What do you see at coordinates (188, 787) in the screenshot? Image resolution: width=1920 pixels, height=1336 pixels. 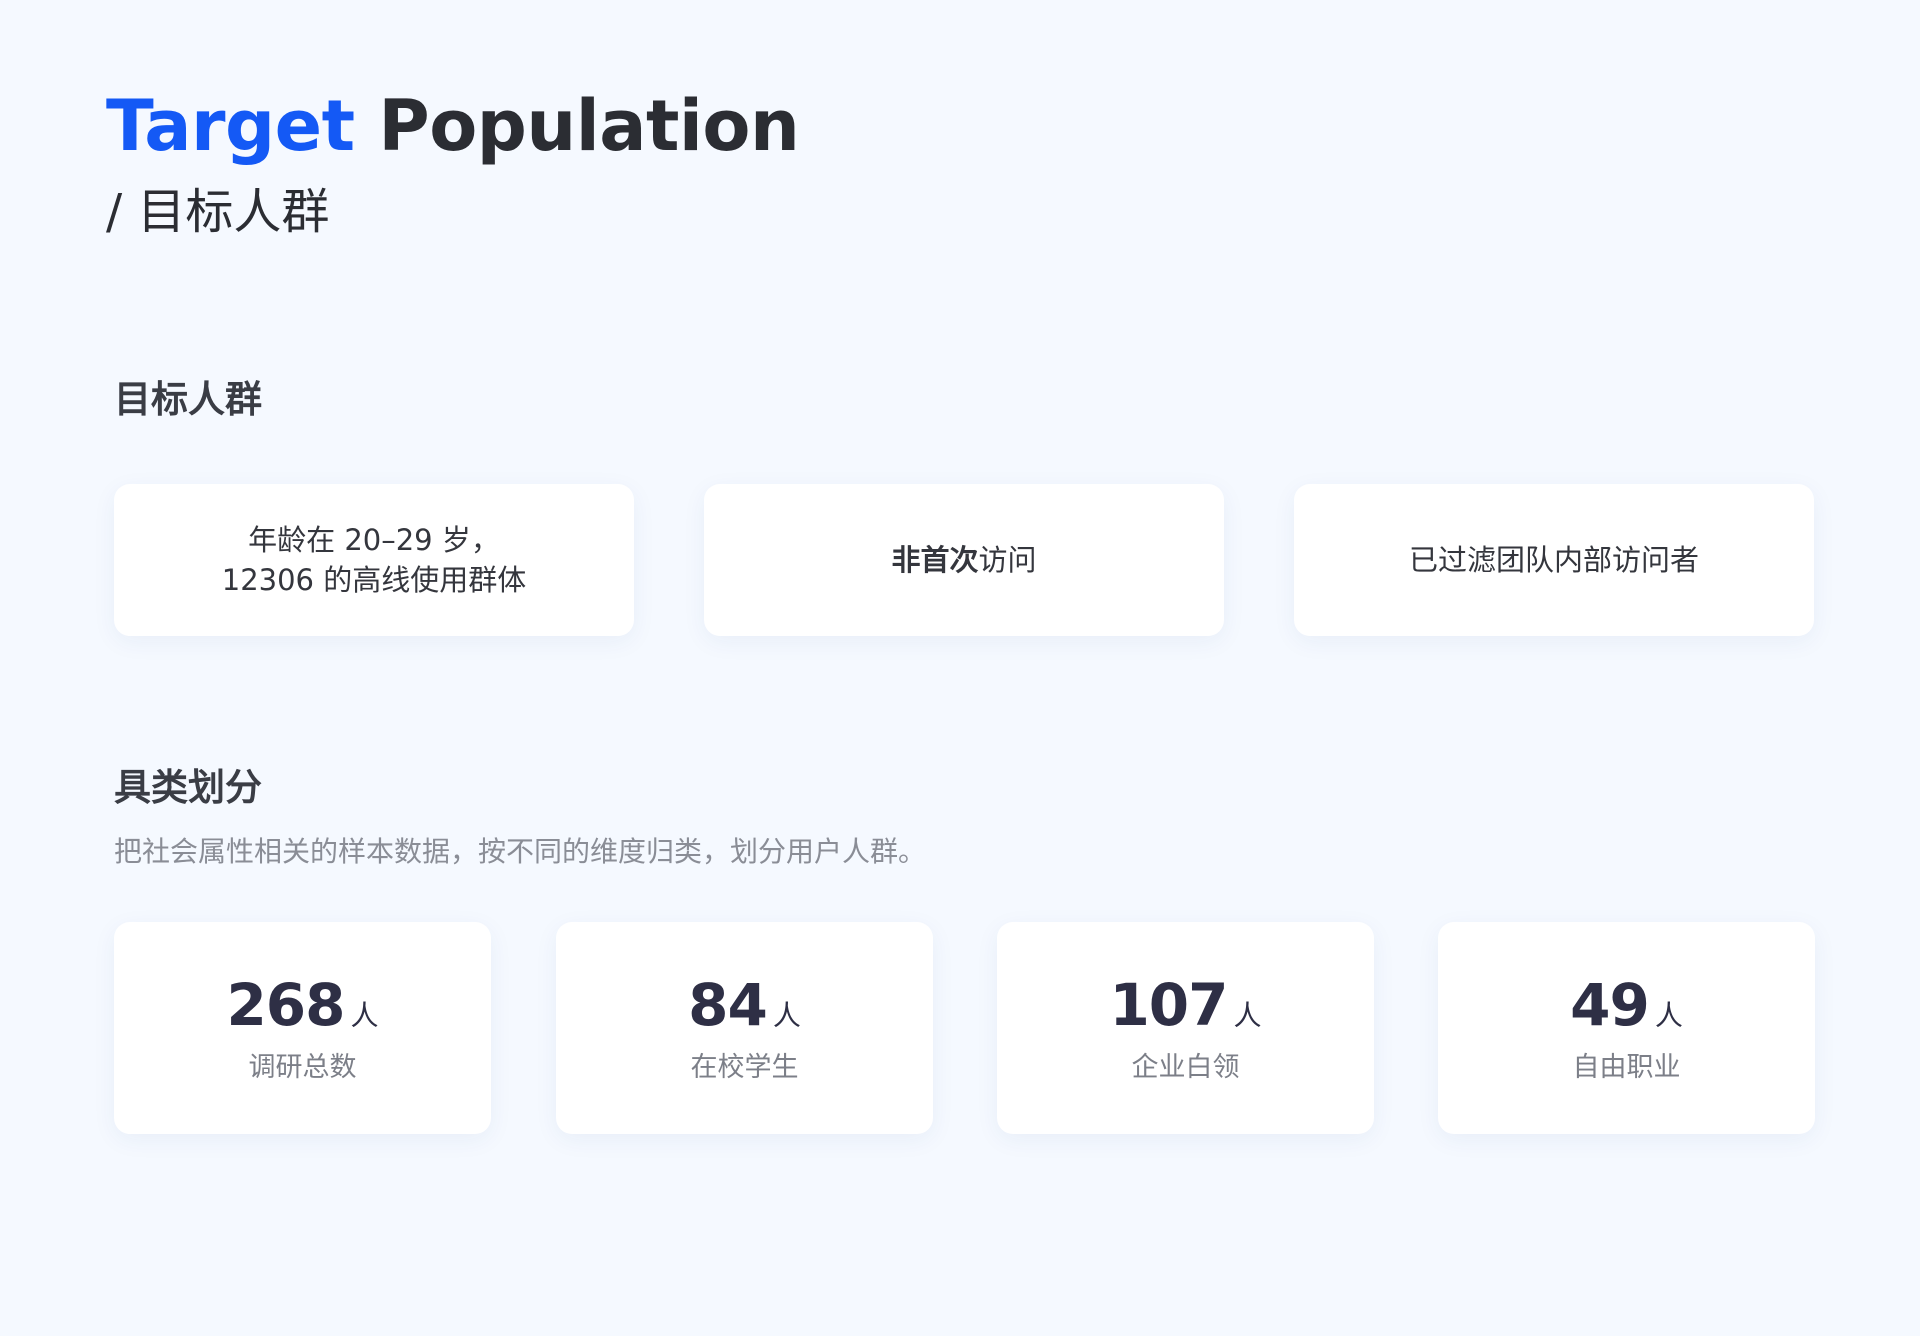 I see `segment-section-title: 具类划分` at bounding box center [188, 787].